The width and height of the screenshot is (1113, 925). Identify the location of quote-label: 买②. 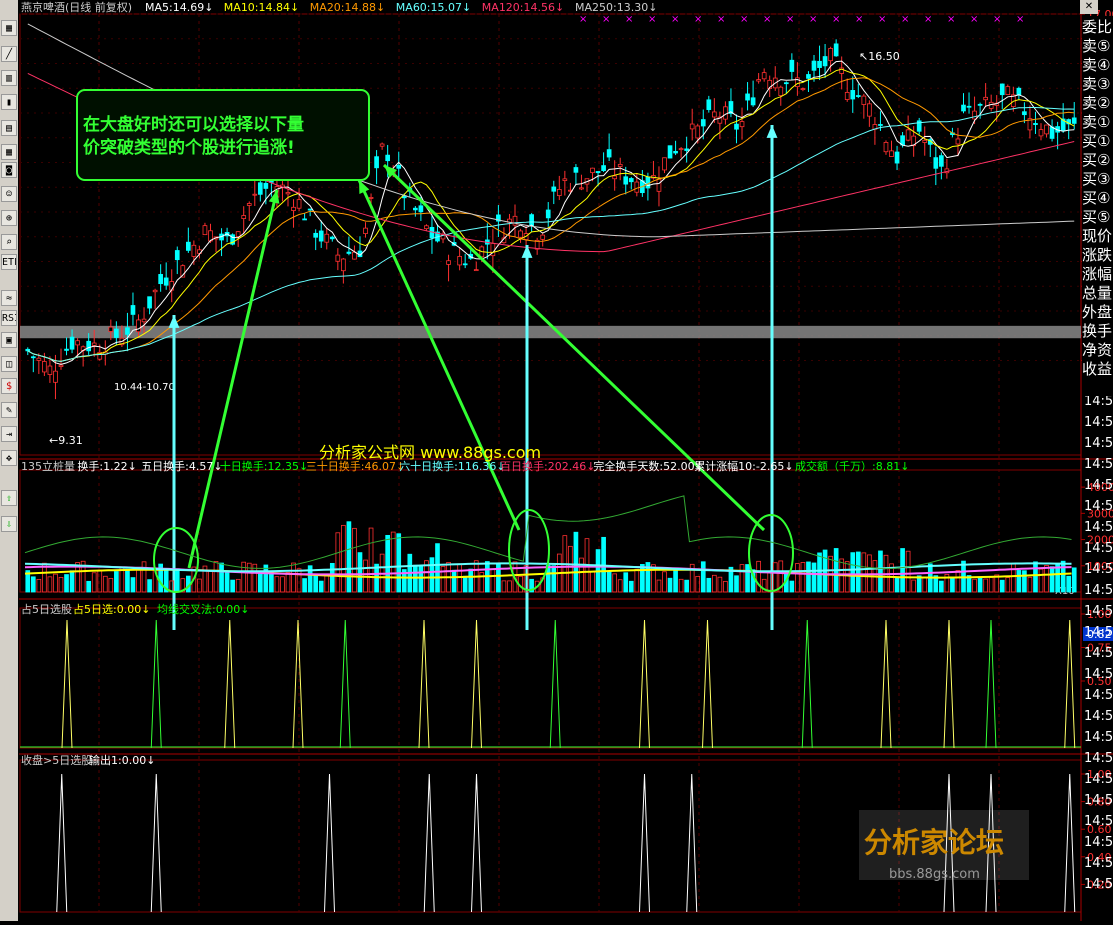
(1096, 160).